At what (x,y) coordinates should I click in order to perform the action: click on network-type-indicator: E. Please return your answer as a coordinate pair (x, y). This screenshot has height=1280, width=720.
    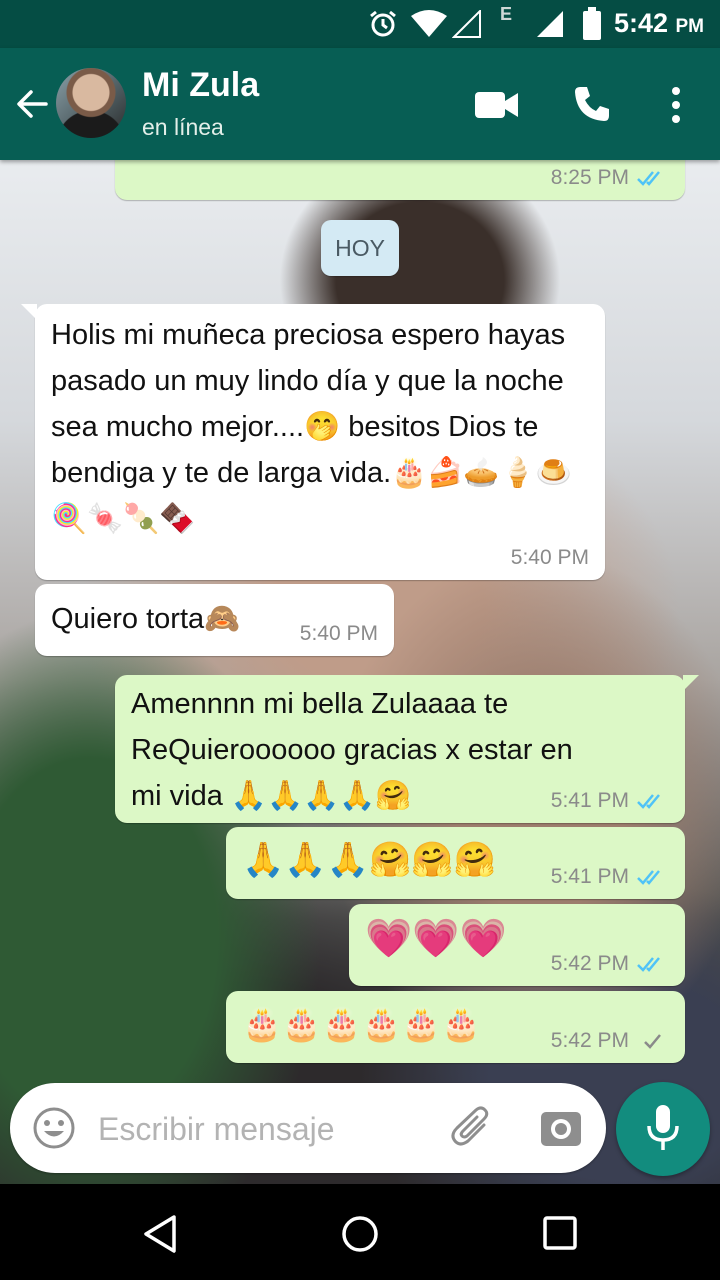
    Looking at the image, I should click on (506, 14).